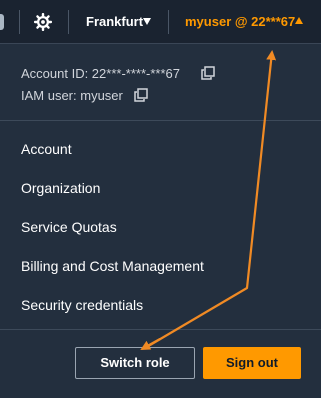 This screenshot has height=398, width=321. Describe the element at coordinates (114, 21) in the screenshot. I see `region-selector: Frankfurt` at that location.